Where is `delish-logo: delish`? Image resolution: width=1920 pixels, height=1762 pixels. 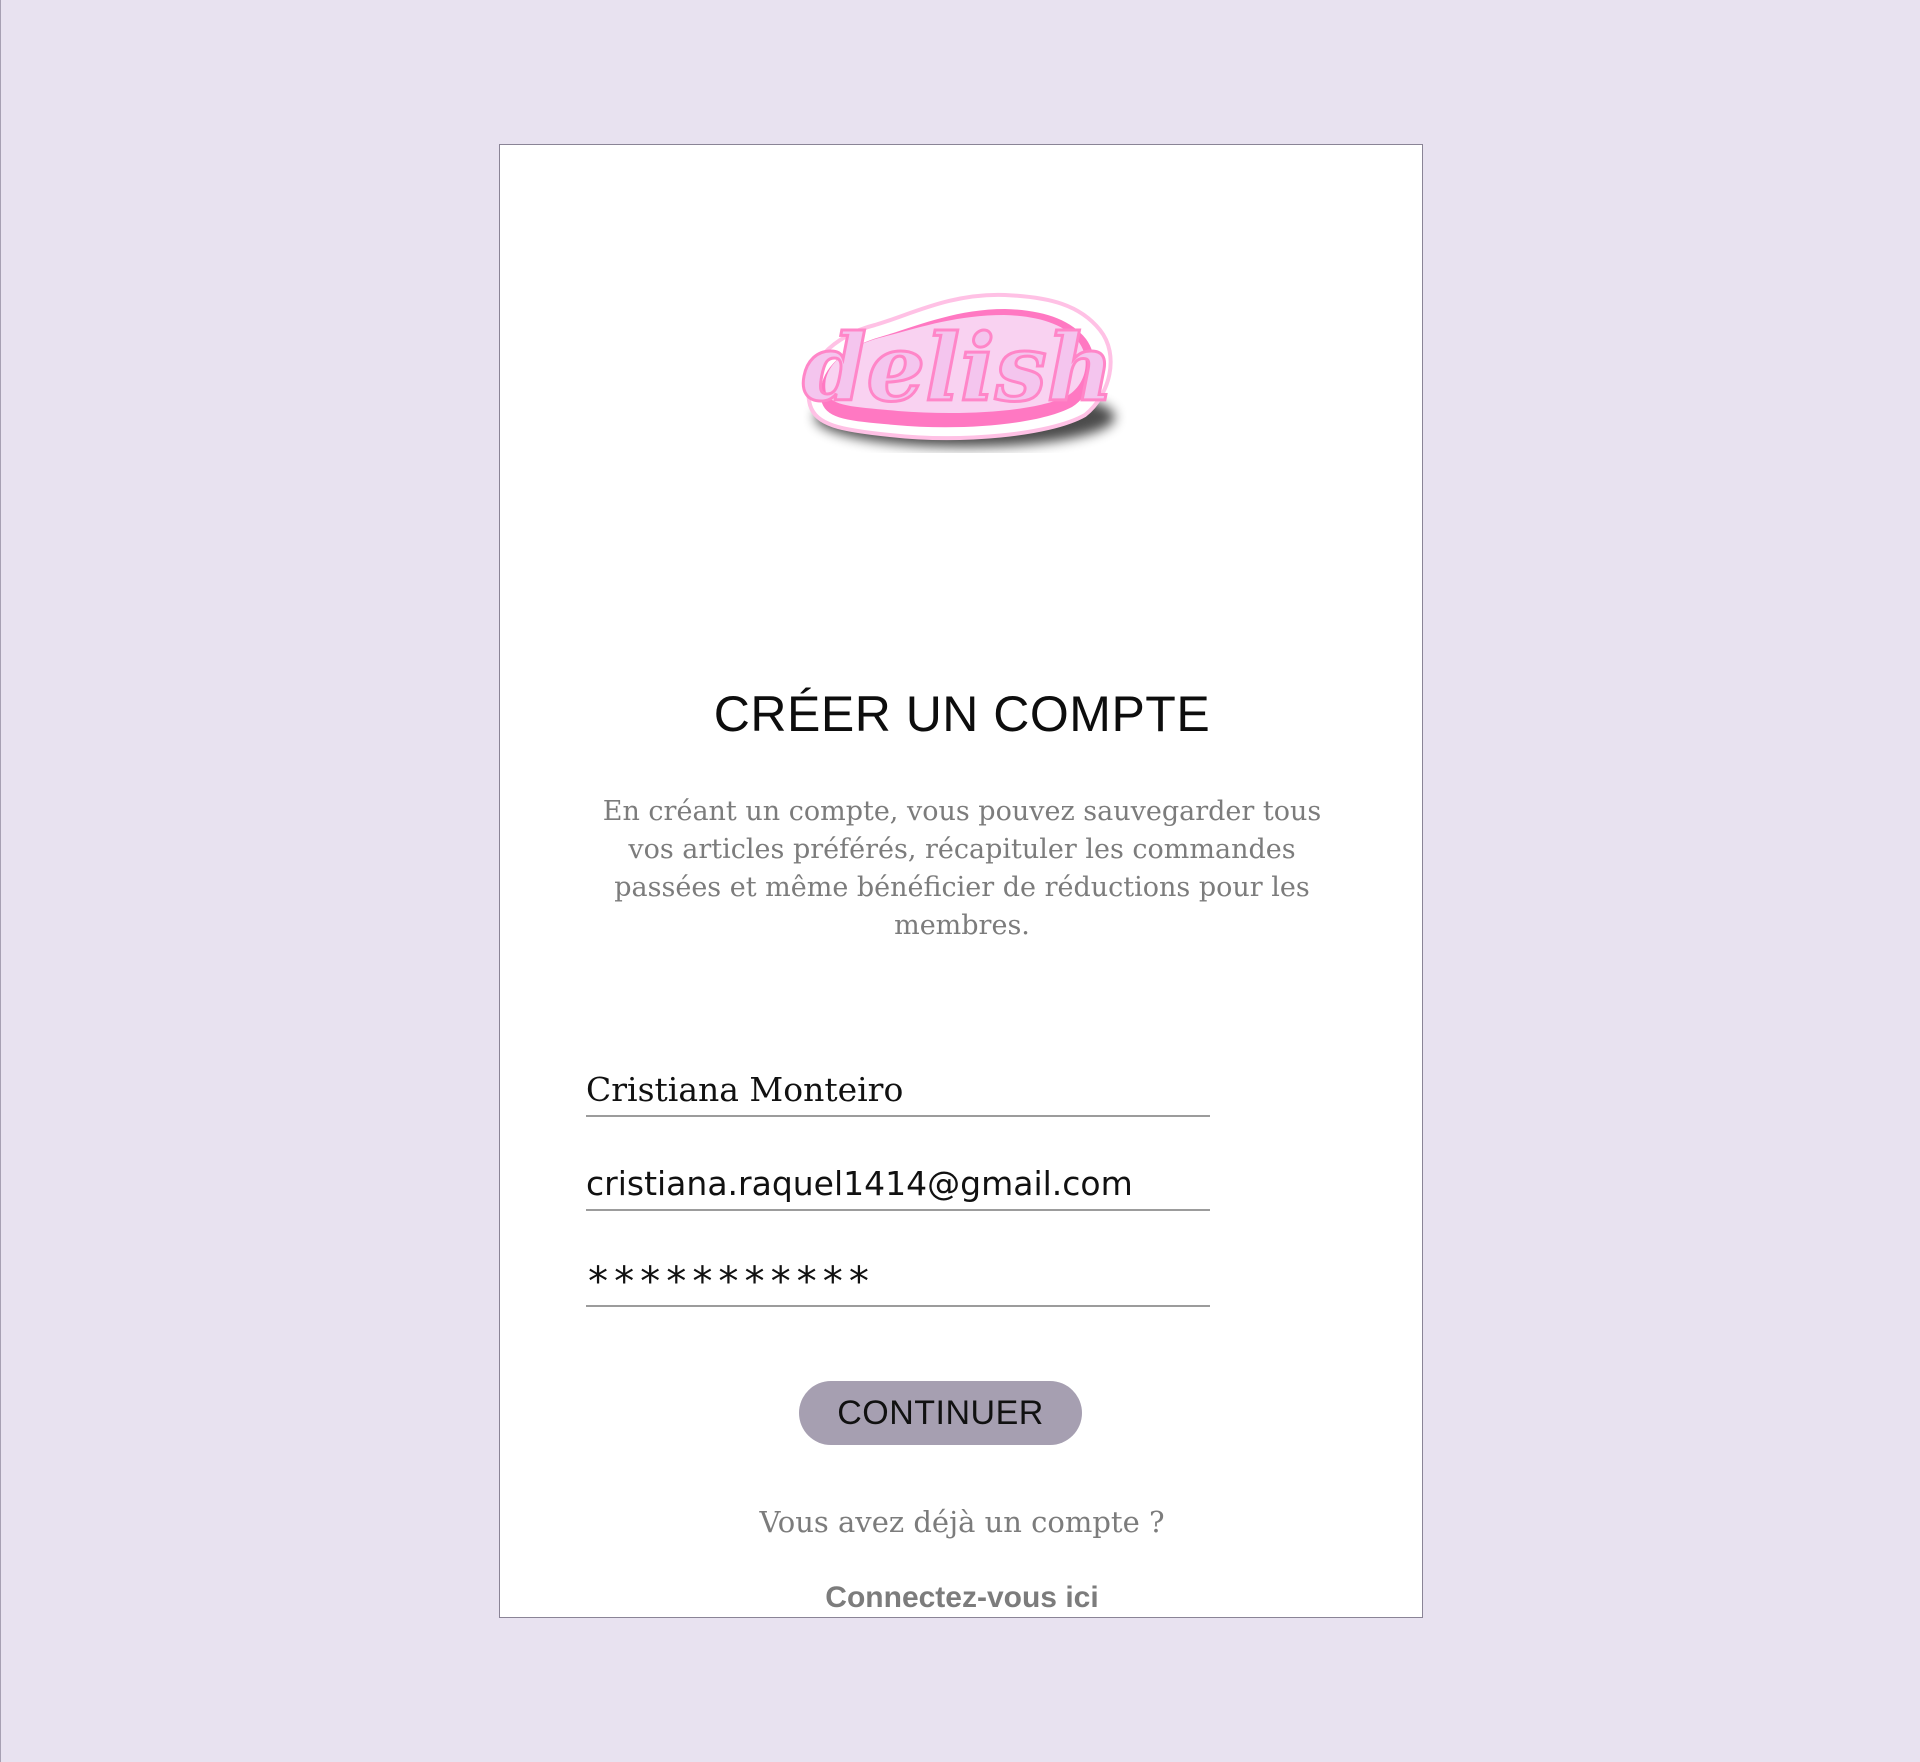
delish-logo: delish is located at coordinates (958, 369).